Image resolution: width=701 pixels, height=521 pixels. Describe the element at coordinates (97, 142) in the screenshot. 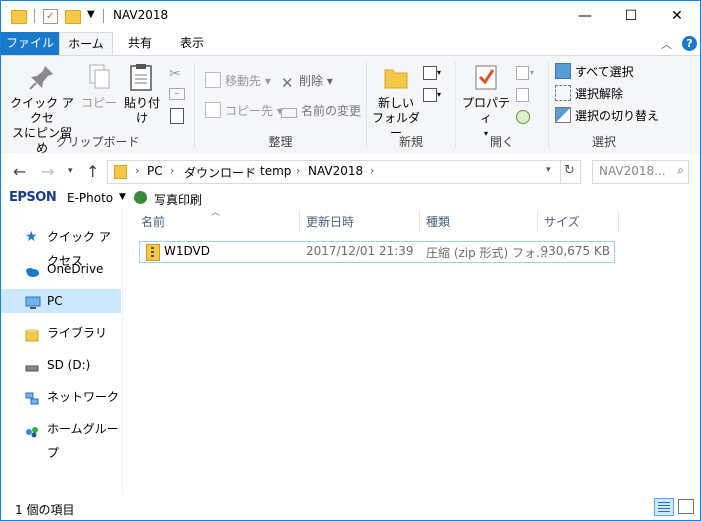

I see `clipboard-group-label: クリップボード` at that location.